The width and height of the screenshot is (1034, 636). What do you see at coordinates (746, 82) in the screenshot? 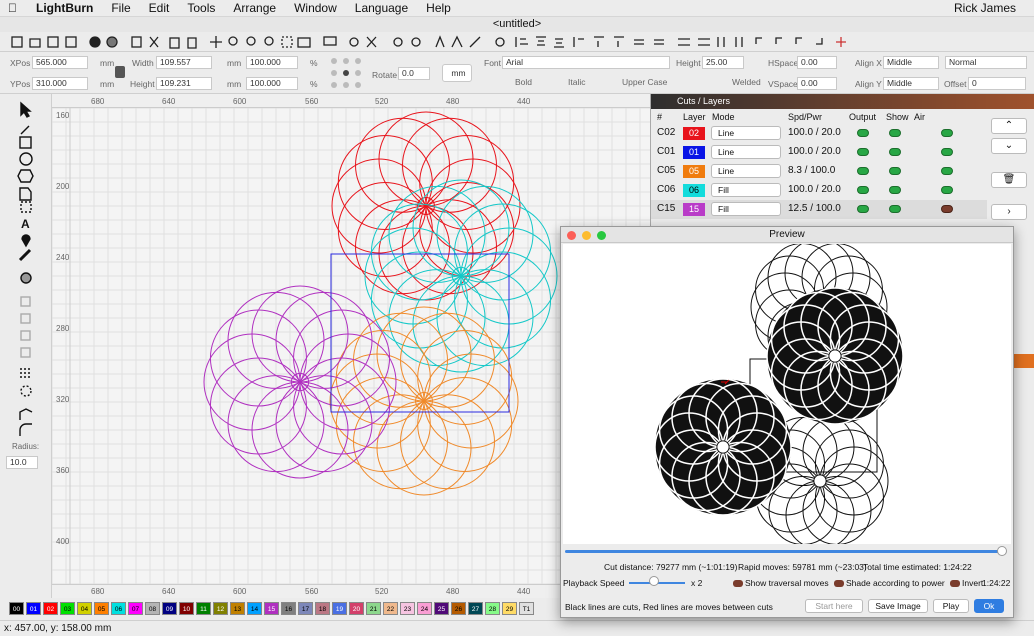
I see `welded-checkbox: Welded` at bounding box center [746, 82].